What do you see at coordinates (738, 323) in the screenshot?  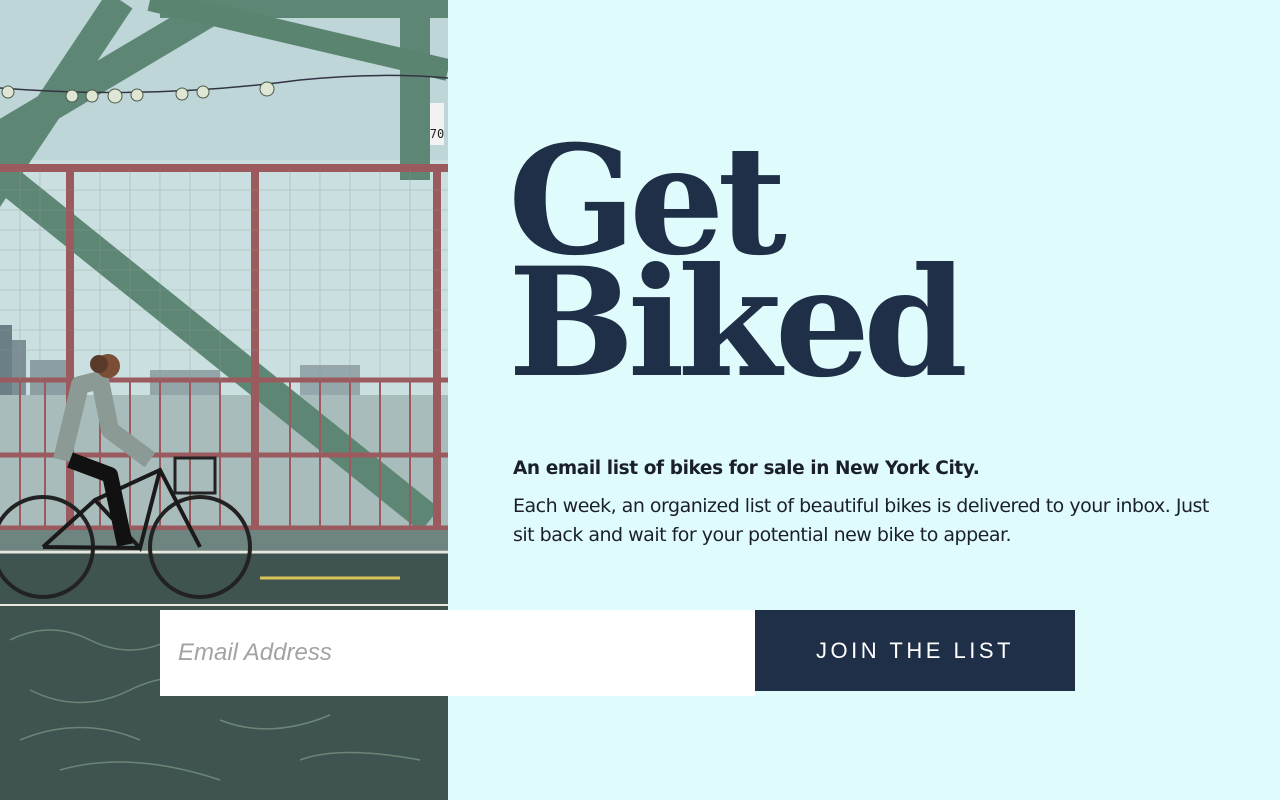 I see `headline-line-2: Biked` at bounding box center [738, 323].